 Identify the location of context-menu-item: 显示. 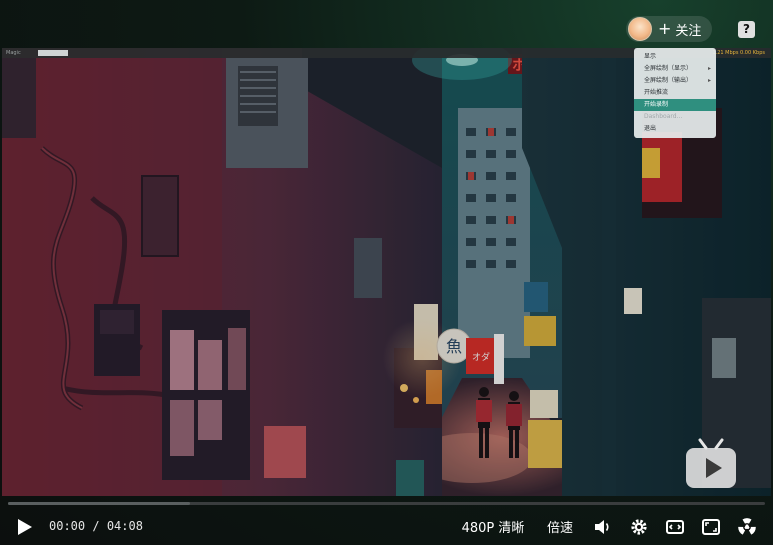
(675, 57).